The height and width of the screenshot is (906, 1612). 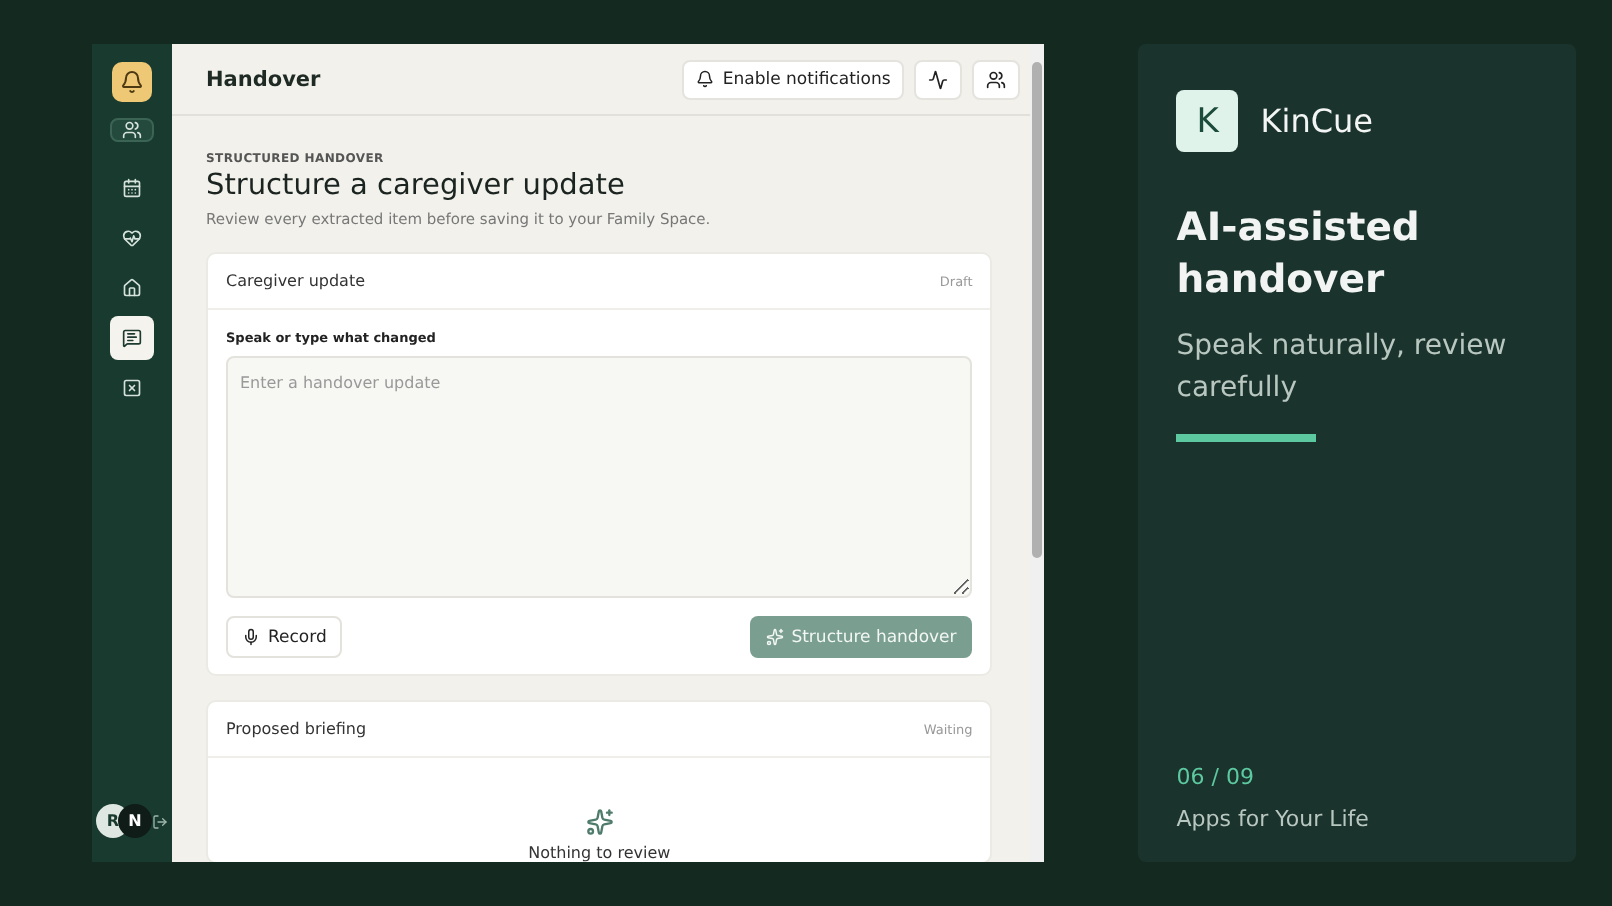 I want to click on card-title: Proposed briefing, so click(x=296, y=729).